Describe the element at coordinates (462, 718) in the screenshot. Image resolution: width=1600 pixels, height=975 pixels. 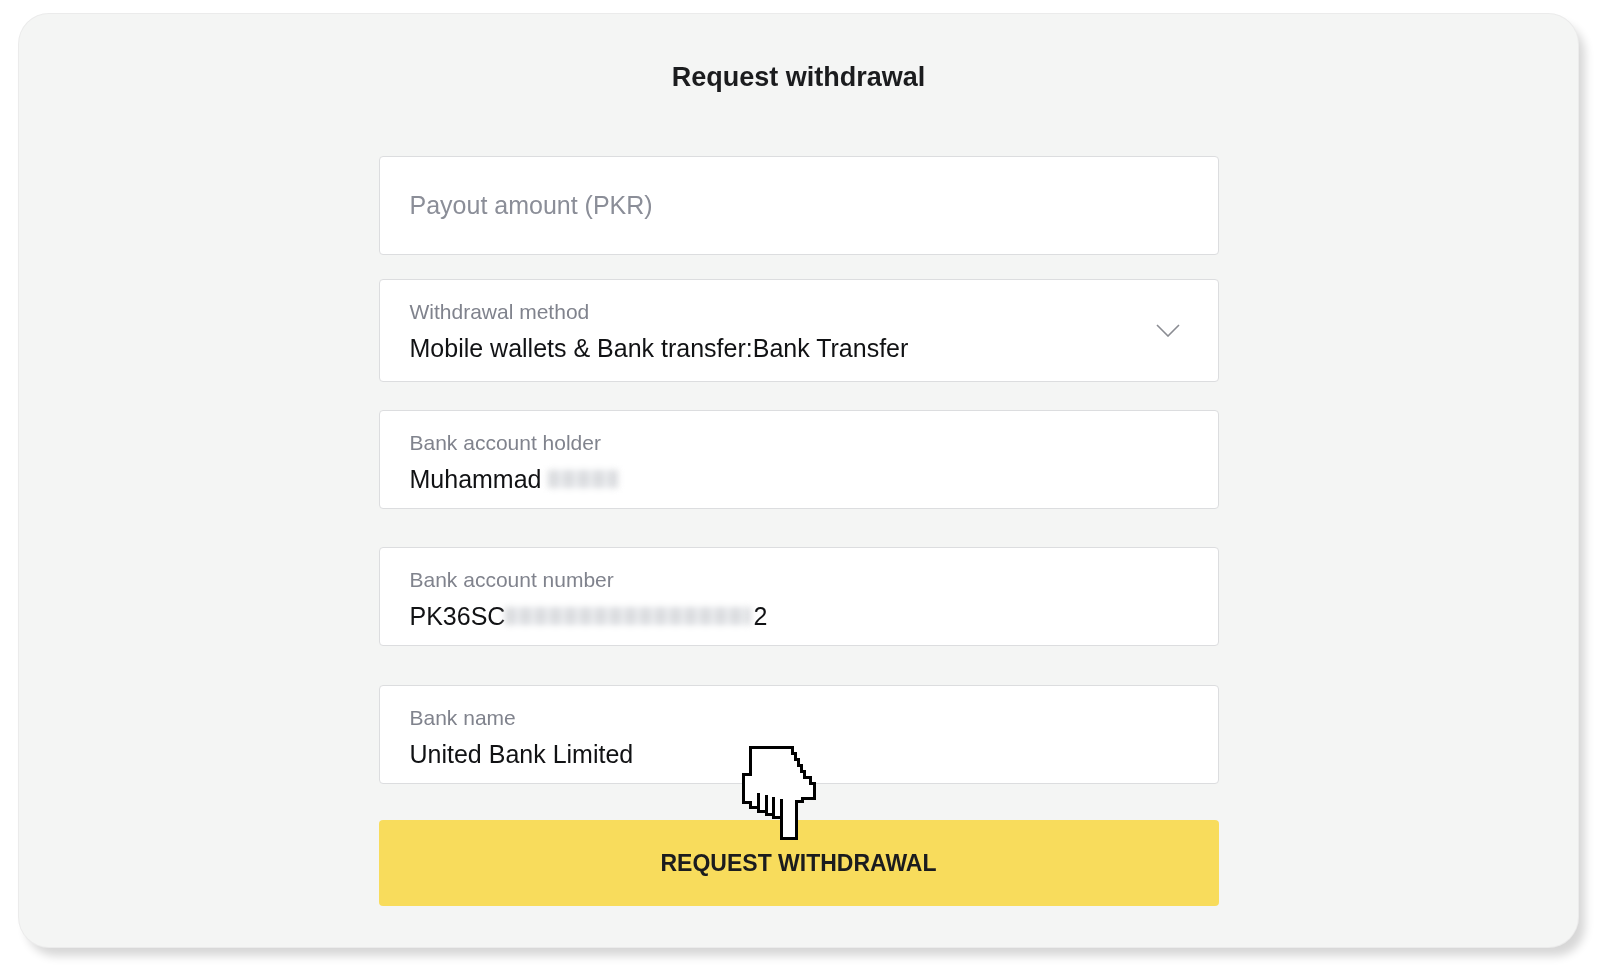
I see `field-label: Bank name` at that location.